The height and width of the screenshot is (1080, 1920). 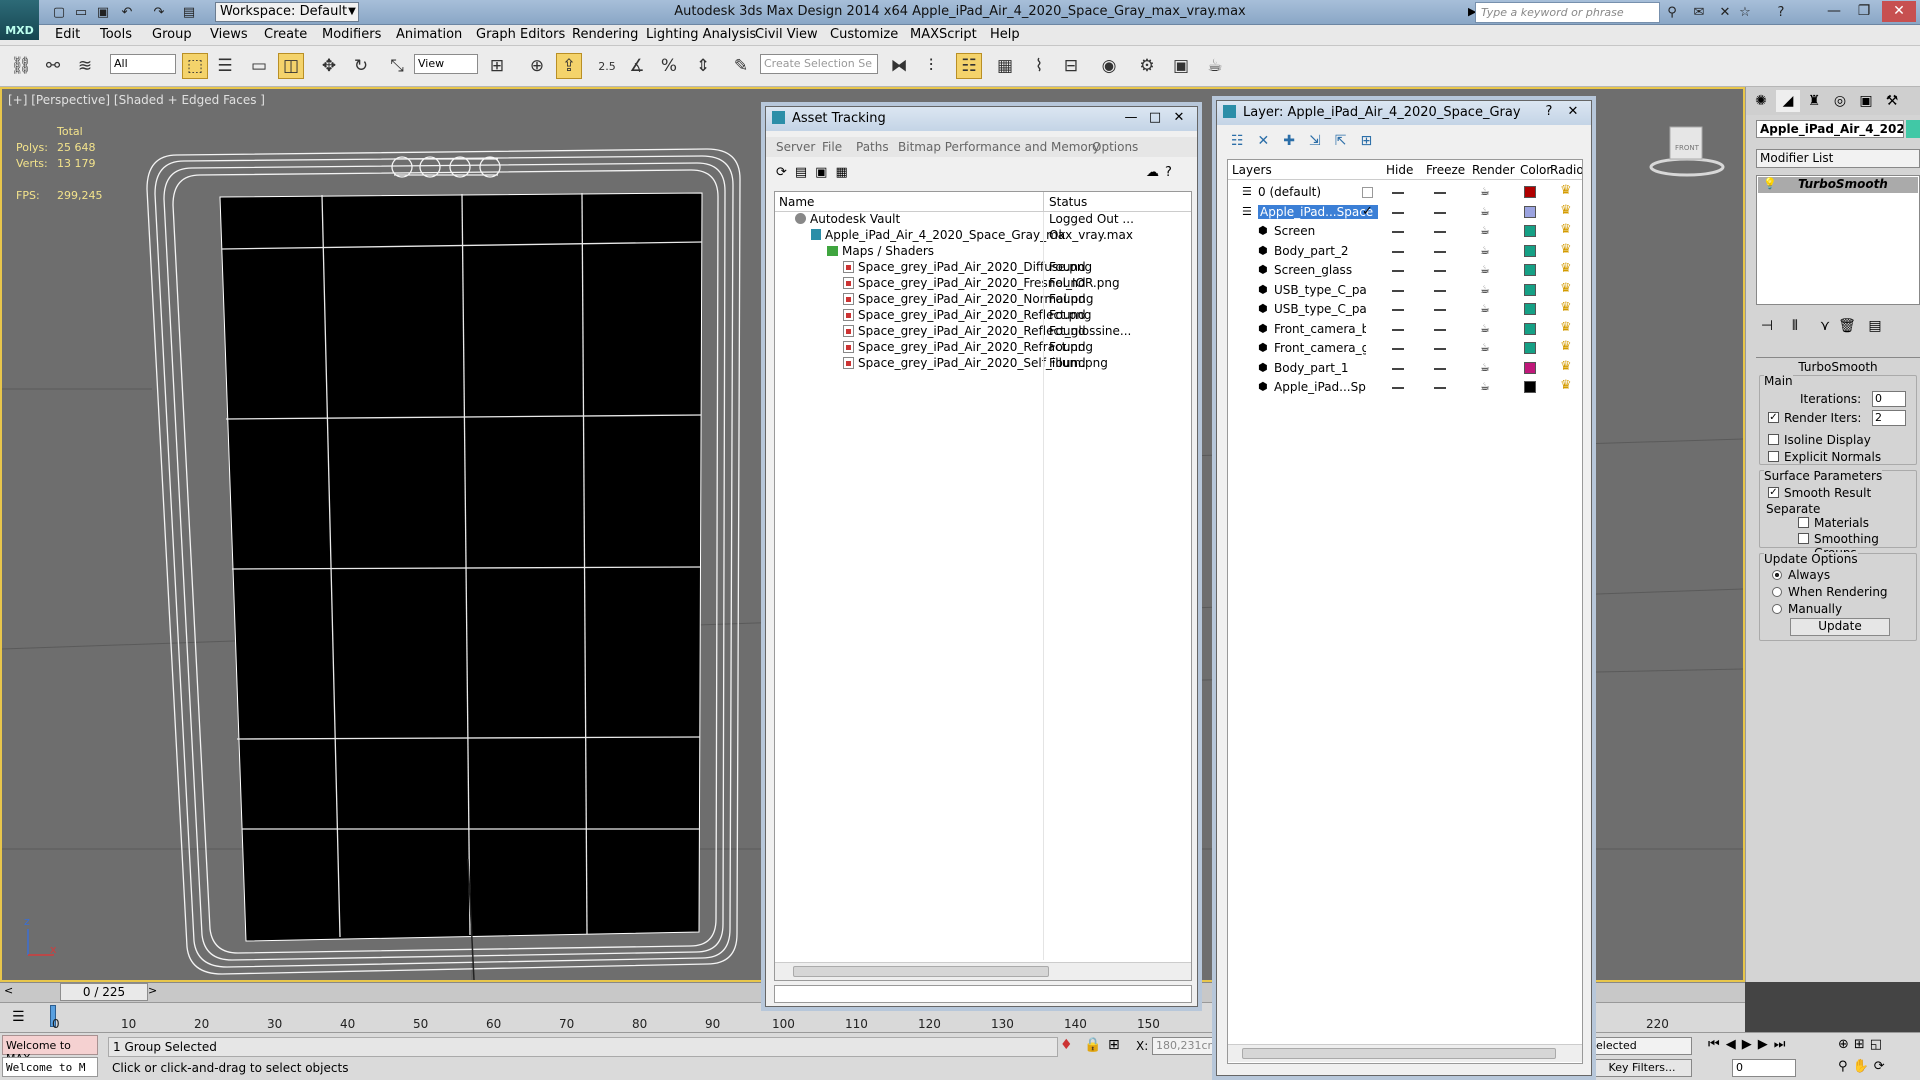 I want to click on pivot-center-icon: ⊞, so click(x=497, y=66).